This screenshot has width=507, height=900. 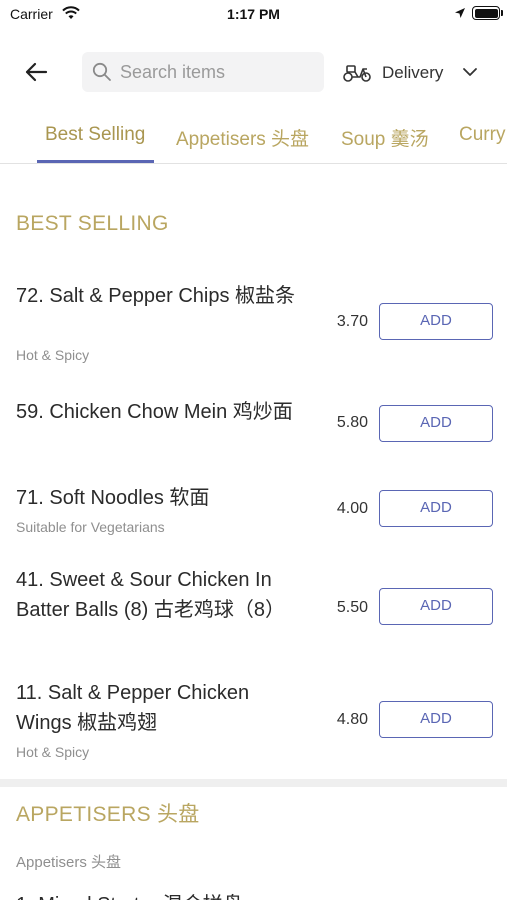 I want to click on item-name: 59. Chicken Chow Mein 鸡炒面, so click(x=154, y=412).